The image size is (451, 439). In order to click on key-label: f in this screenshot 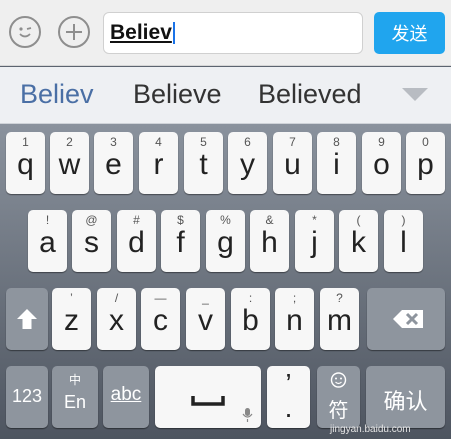, I will do `click(180, 242)`.